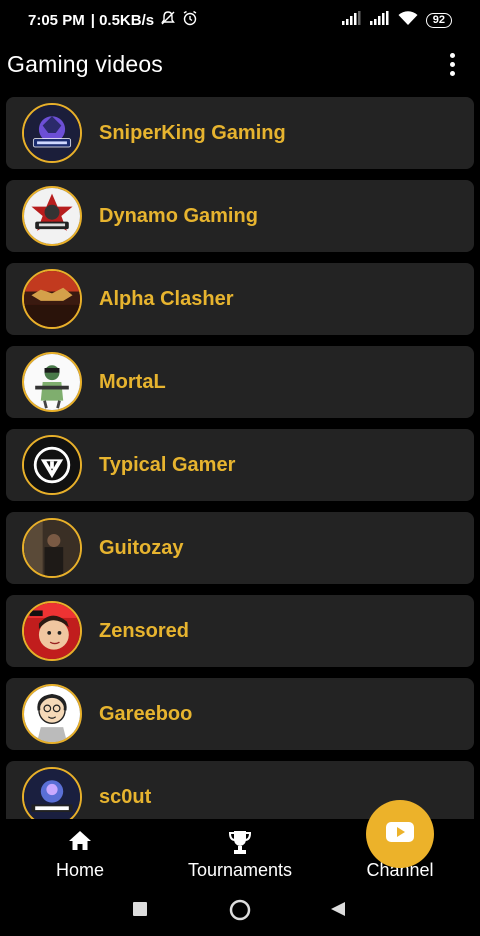  What do you see at coordinates (240, 844) in the screenshot?
I see `trophy-icon` at bounding box center [240, 844].